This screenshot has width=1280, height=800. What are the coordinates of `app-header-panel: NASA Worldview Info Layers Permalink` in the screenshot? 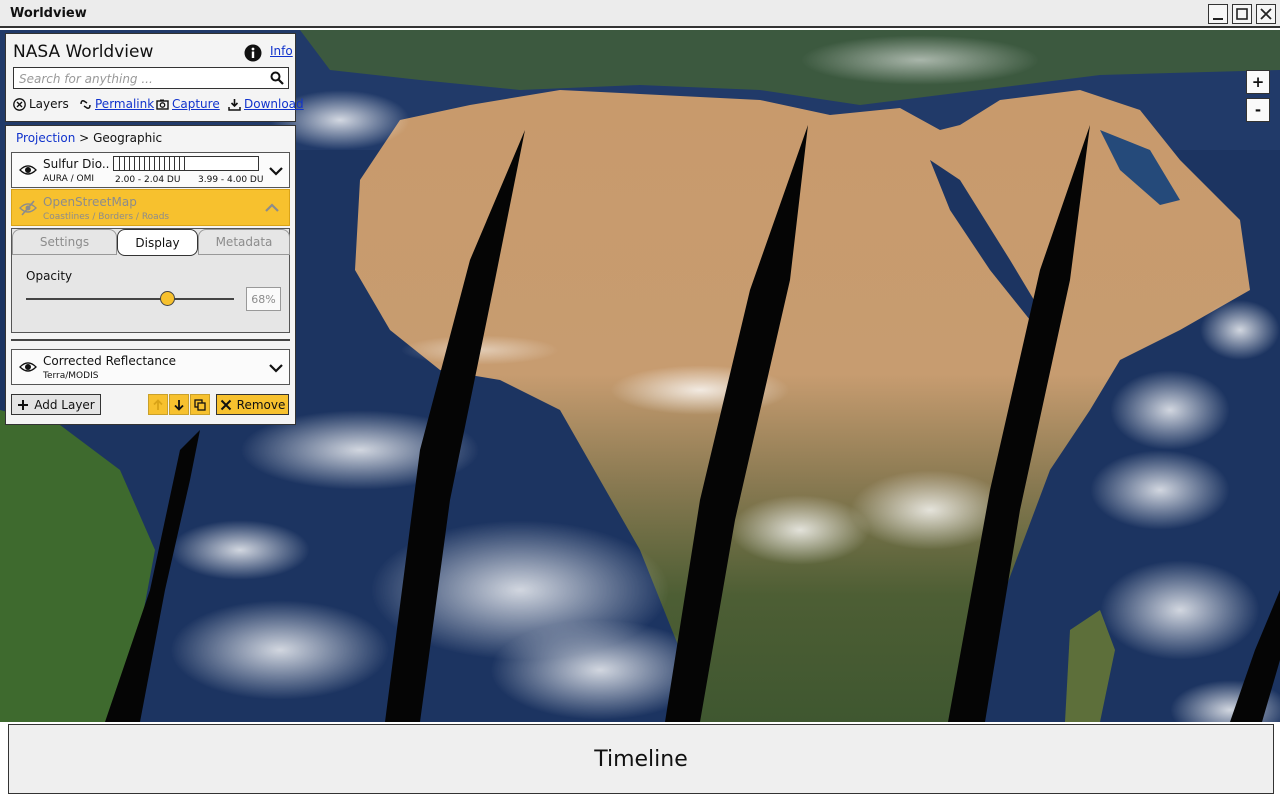 It's located at (154, 77).